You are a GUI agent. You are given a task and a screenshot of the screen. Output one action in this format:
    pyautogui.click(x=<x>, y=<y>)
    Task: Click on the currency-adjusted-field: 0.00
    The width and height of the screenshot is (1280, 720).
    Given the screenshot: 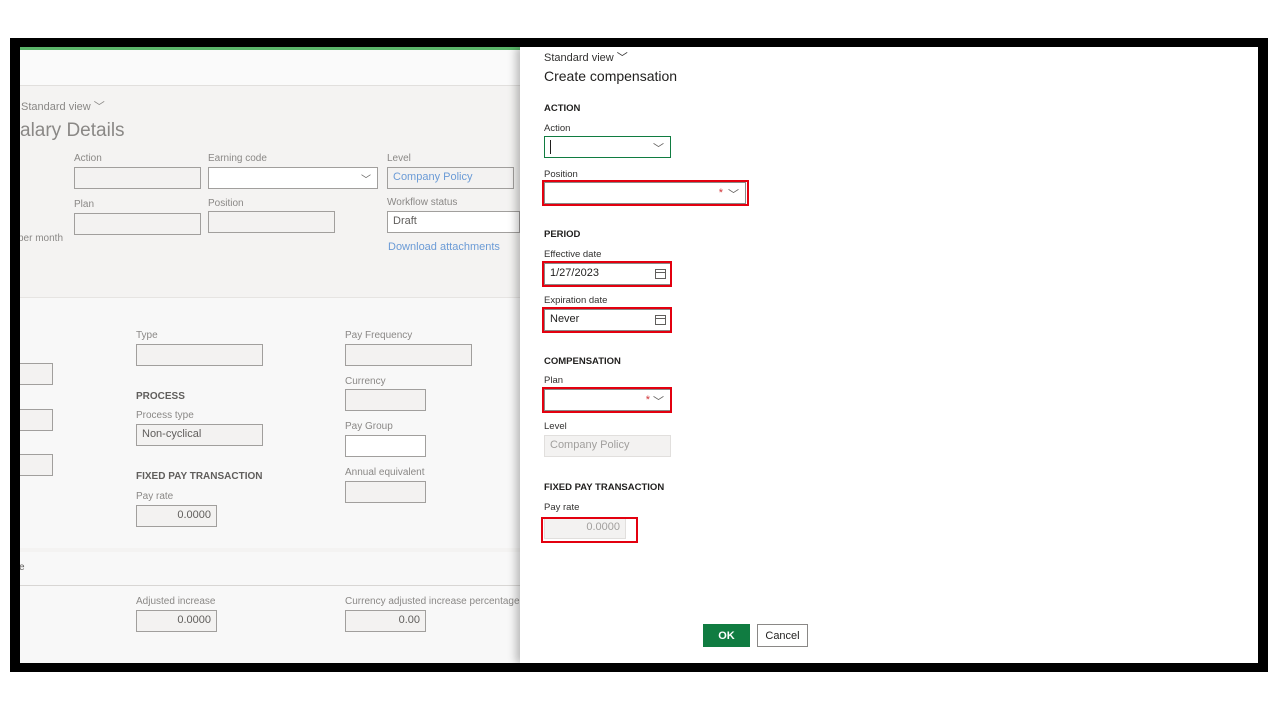 What is the action you would take?
    pyautogui.click(x=385, y=621)
    